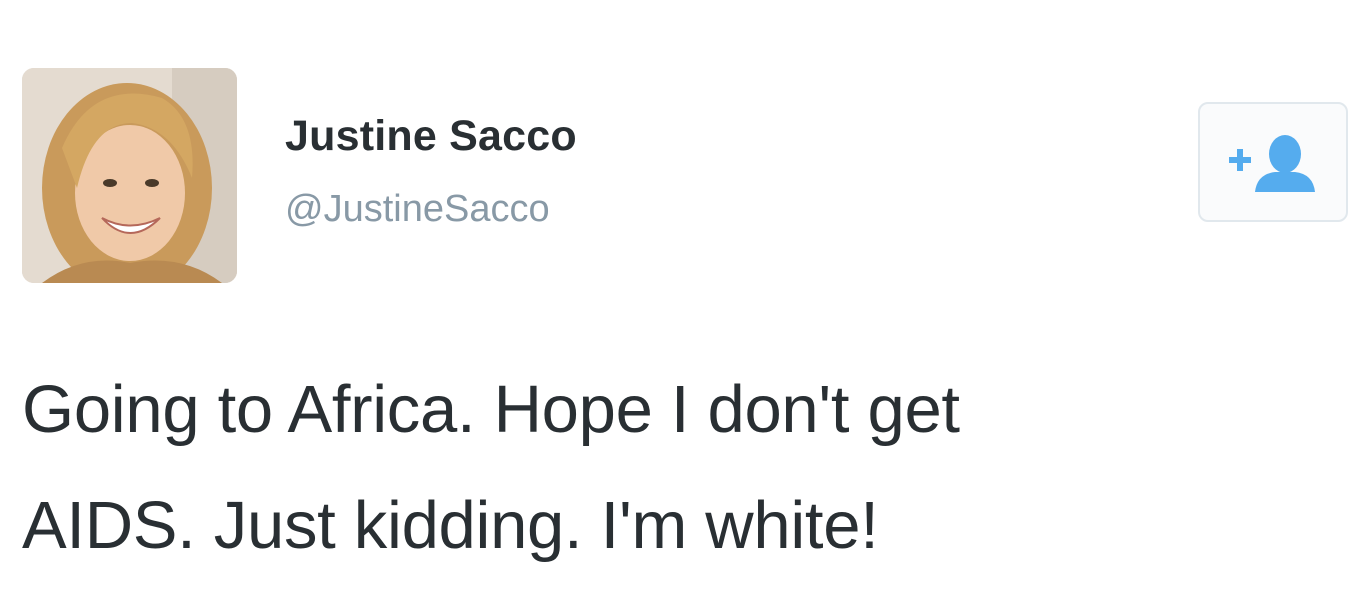 The image size is (1366, 605). I want to click on follow-button, so click(1273, 162).